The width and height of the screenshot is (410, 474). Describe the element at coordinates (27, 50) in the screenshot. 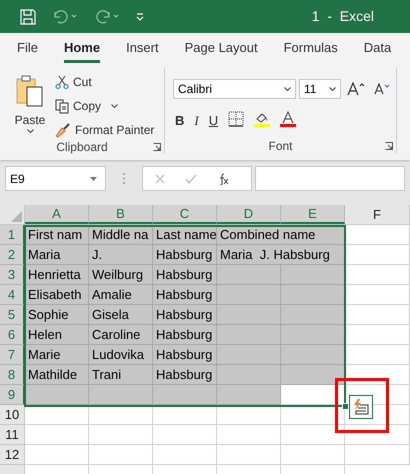

I see `ribbon-tab: File` at that location.